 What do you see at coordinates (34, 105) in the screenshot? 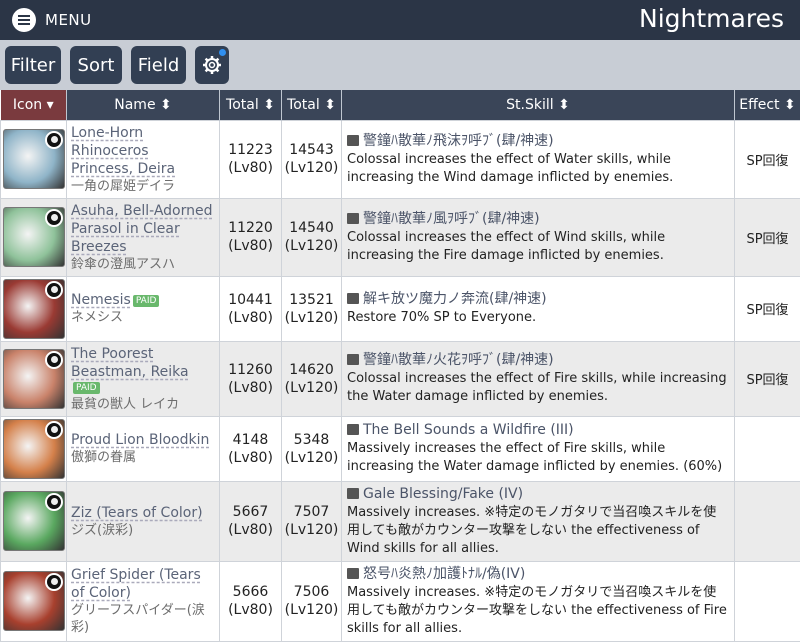
I see `icon-column-header: Icon ▾` at bounding box center [34, 105].